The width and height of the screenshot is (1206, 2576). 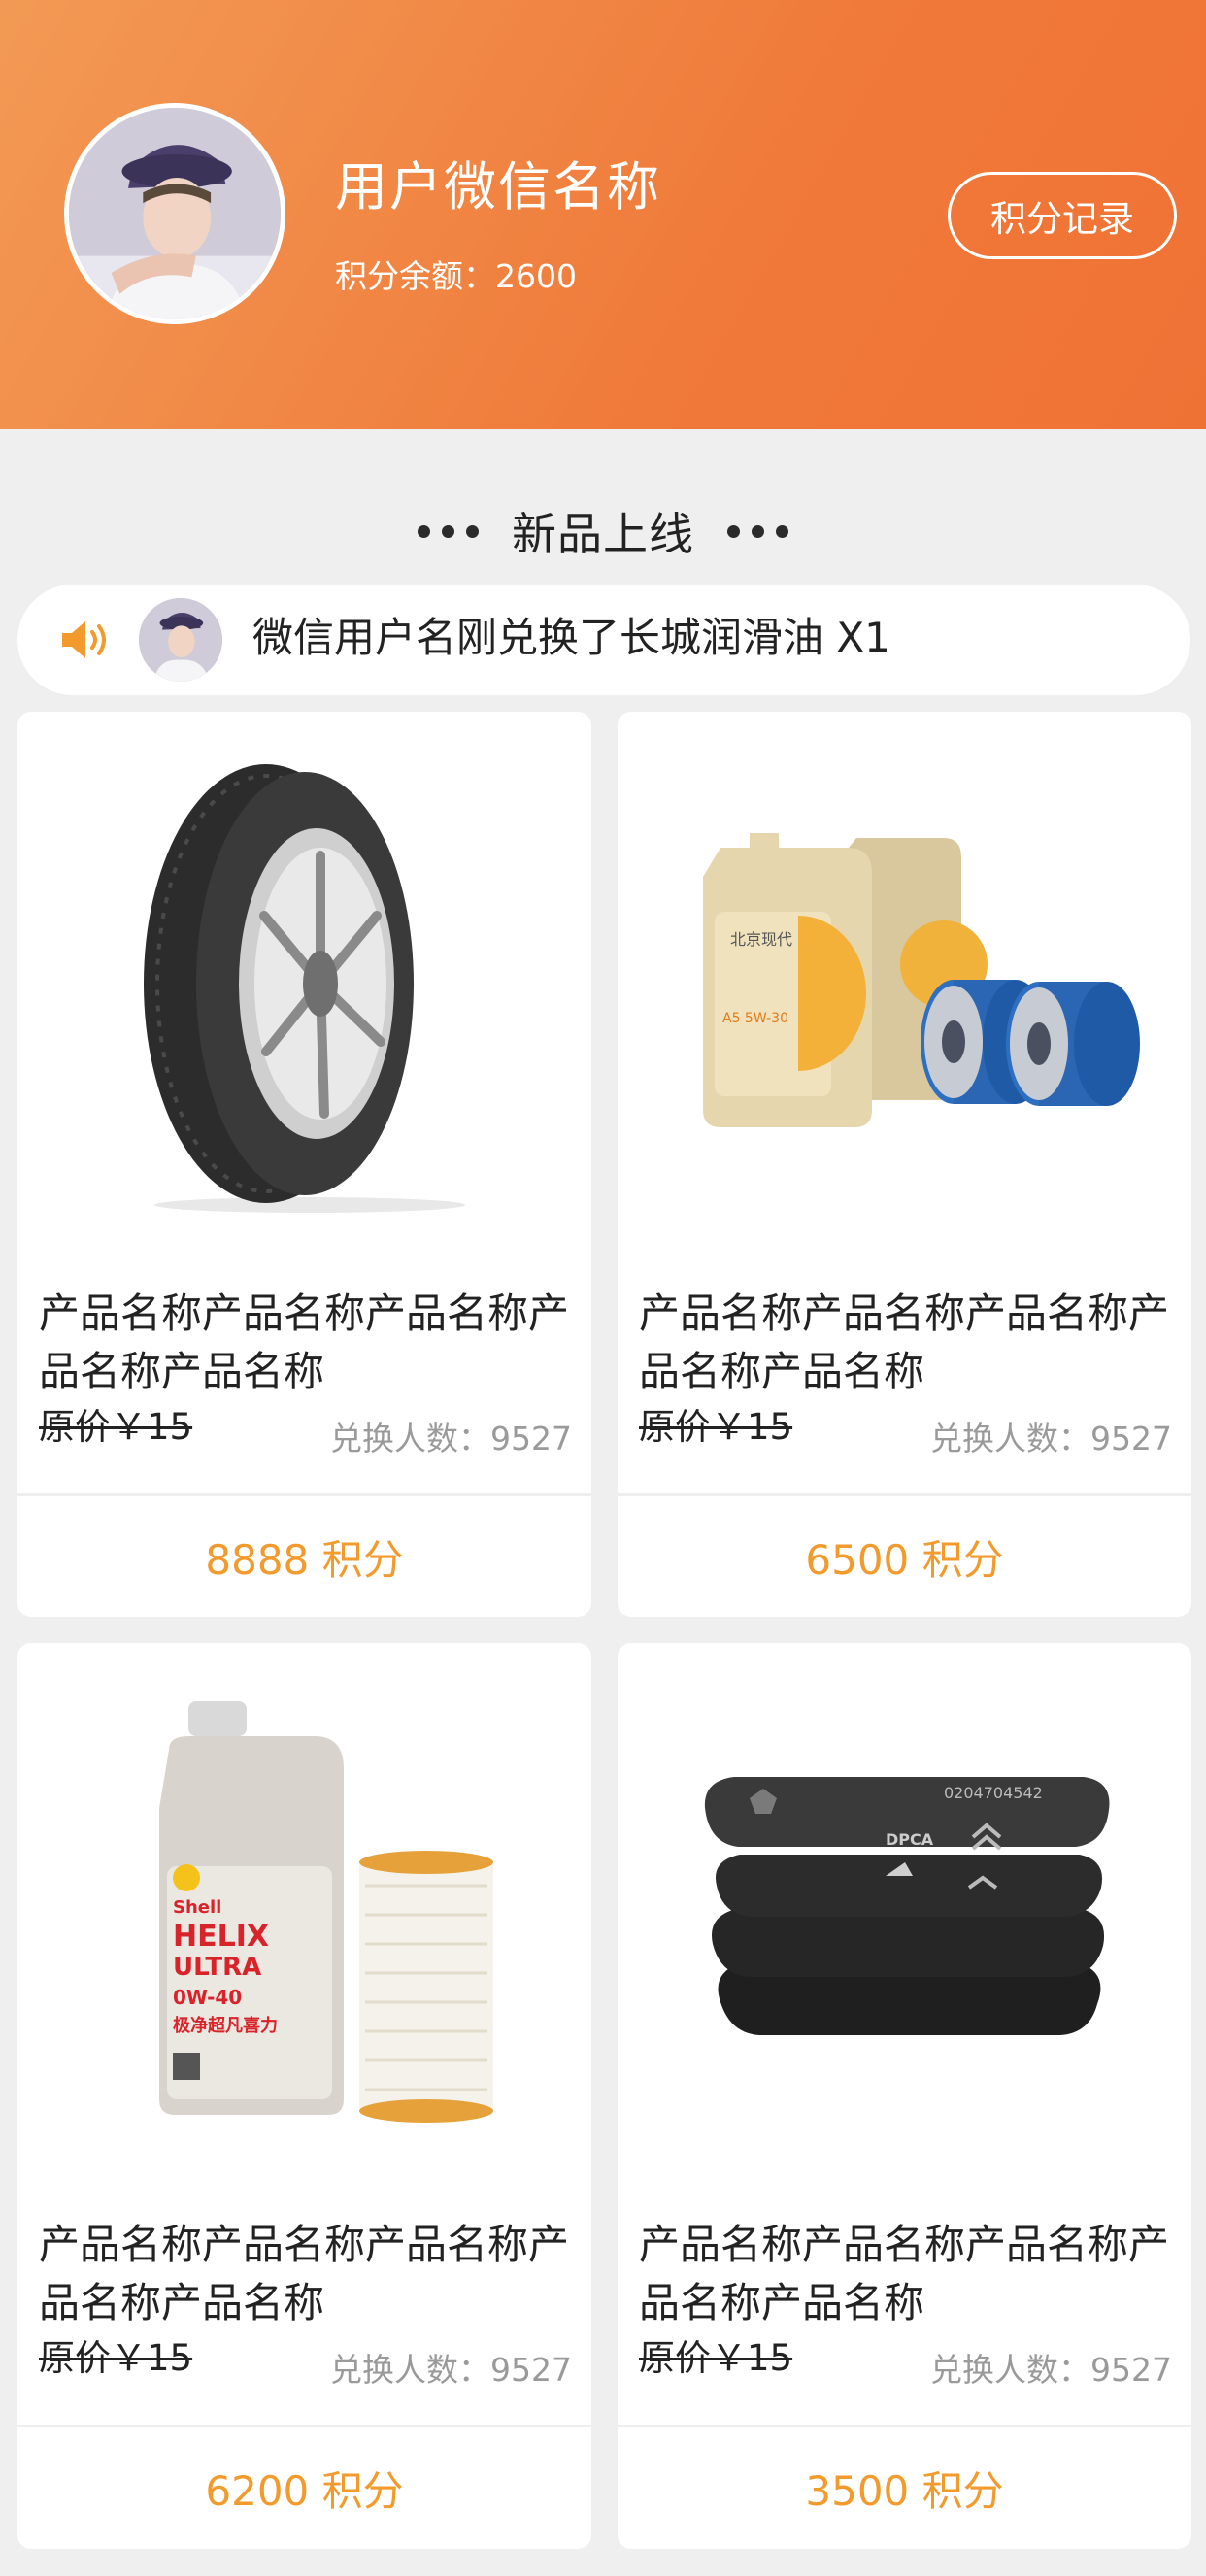 What do you see at coordinates (426, 1987) in the screenshot?
I see `air-filter-icon` at bounding box center [426, 1987].